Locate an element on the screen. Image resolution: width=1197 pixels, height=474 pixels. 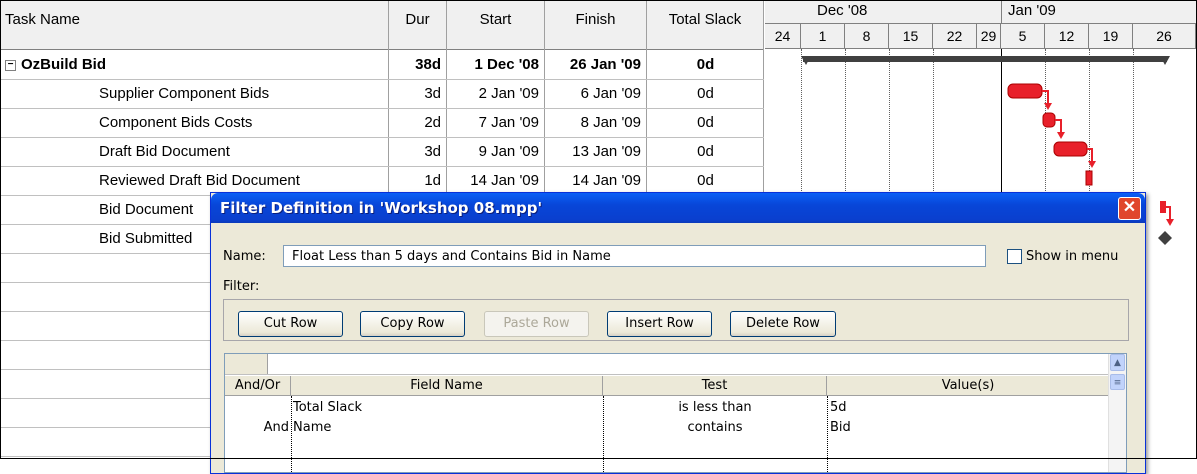
task-start: 14 Jan '09 is located at coordinates (504, 180).